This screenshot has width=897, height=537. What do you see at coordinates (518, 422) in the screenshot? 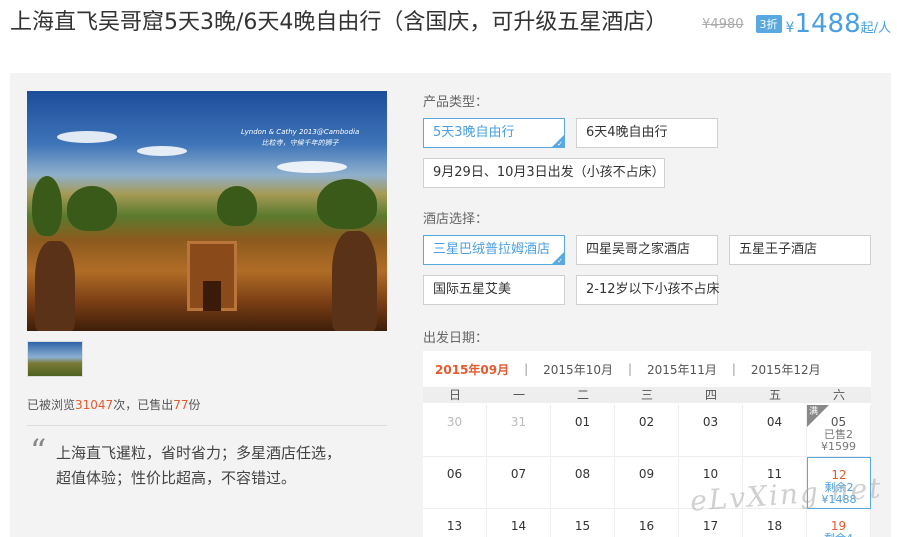
I see `day-number: 31` at bounding box center [518, 422].